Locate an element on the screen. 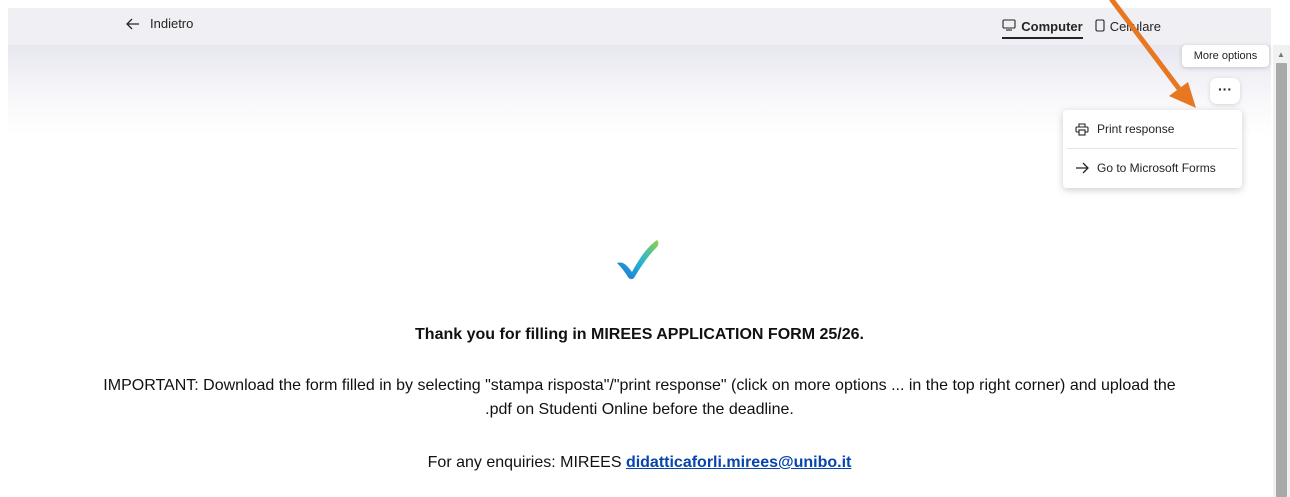 The width and height of the screenshot is (1290, 497). arrow-right-icon is located at coordinates (1082, 168).